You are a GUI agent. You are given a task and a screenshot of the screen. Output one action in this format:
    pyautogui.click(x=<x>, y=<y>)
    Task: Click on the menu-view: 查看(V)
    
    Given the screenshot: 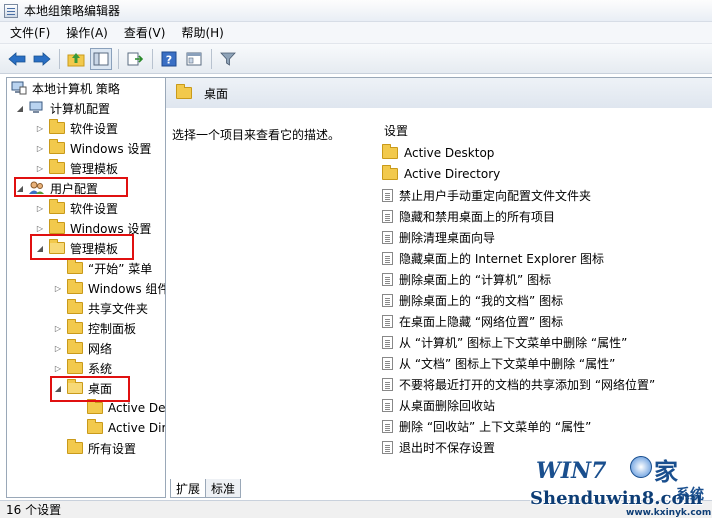 What is the action you would take?
    pyautogui.click(x=145, y=32)
    